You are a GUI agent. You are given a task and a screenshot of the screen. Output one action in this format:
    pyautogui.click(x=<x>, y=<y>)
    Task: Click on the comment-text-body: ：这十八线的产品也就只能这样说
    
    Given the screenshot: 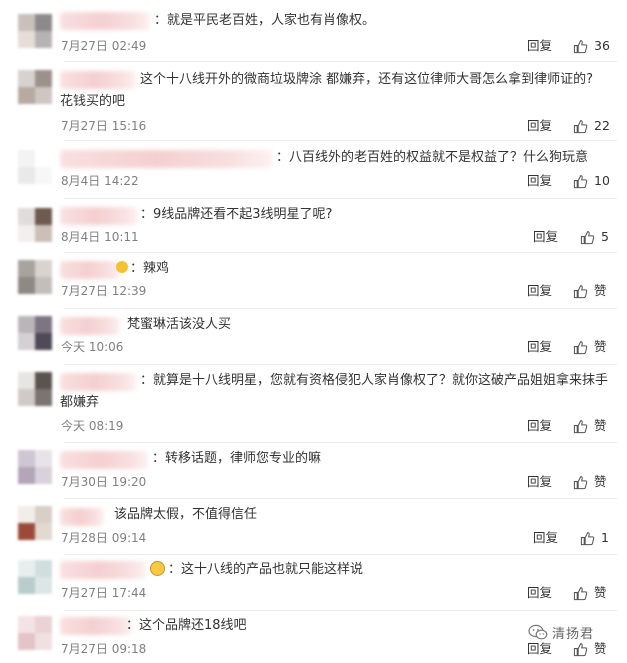 What is the action you would take?
    pyautogui.click(x=266, y=569)
    